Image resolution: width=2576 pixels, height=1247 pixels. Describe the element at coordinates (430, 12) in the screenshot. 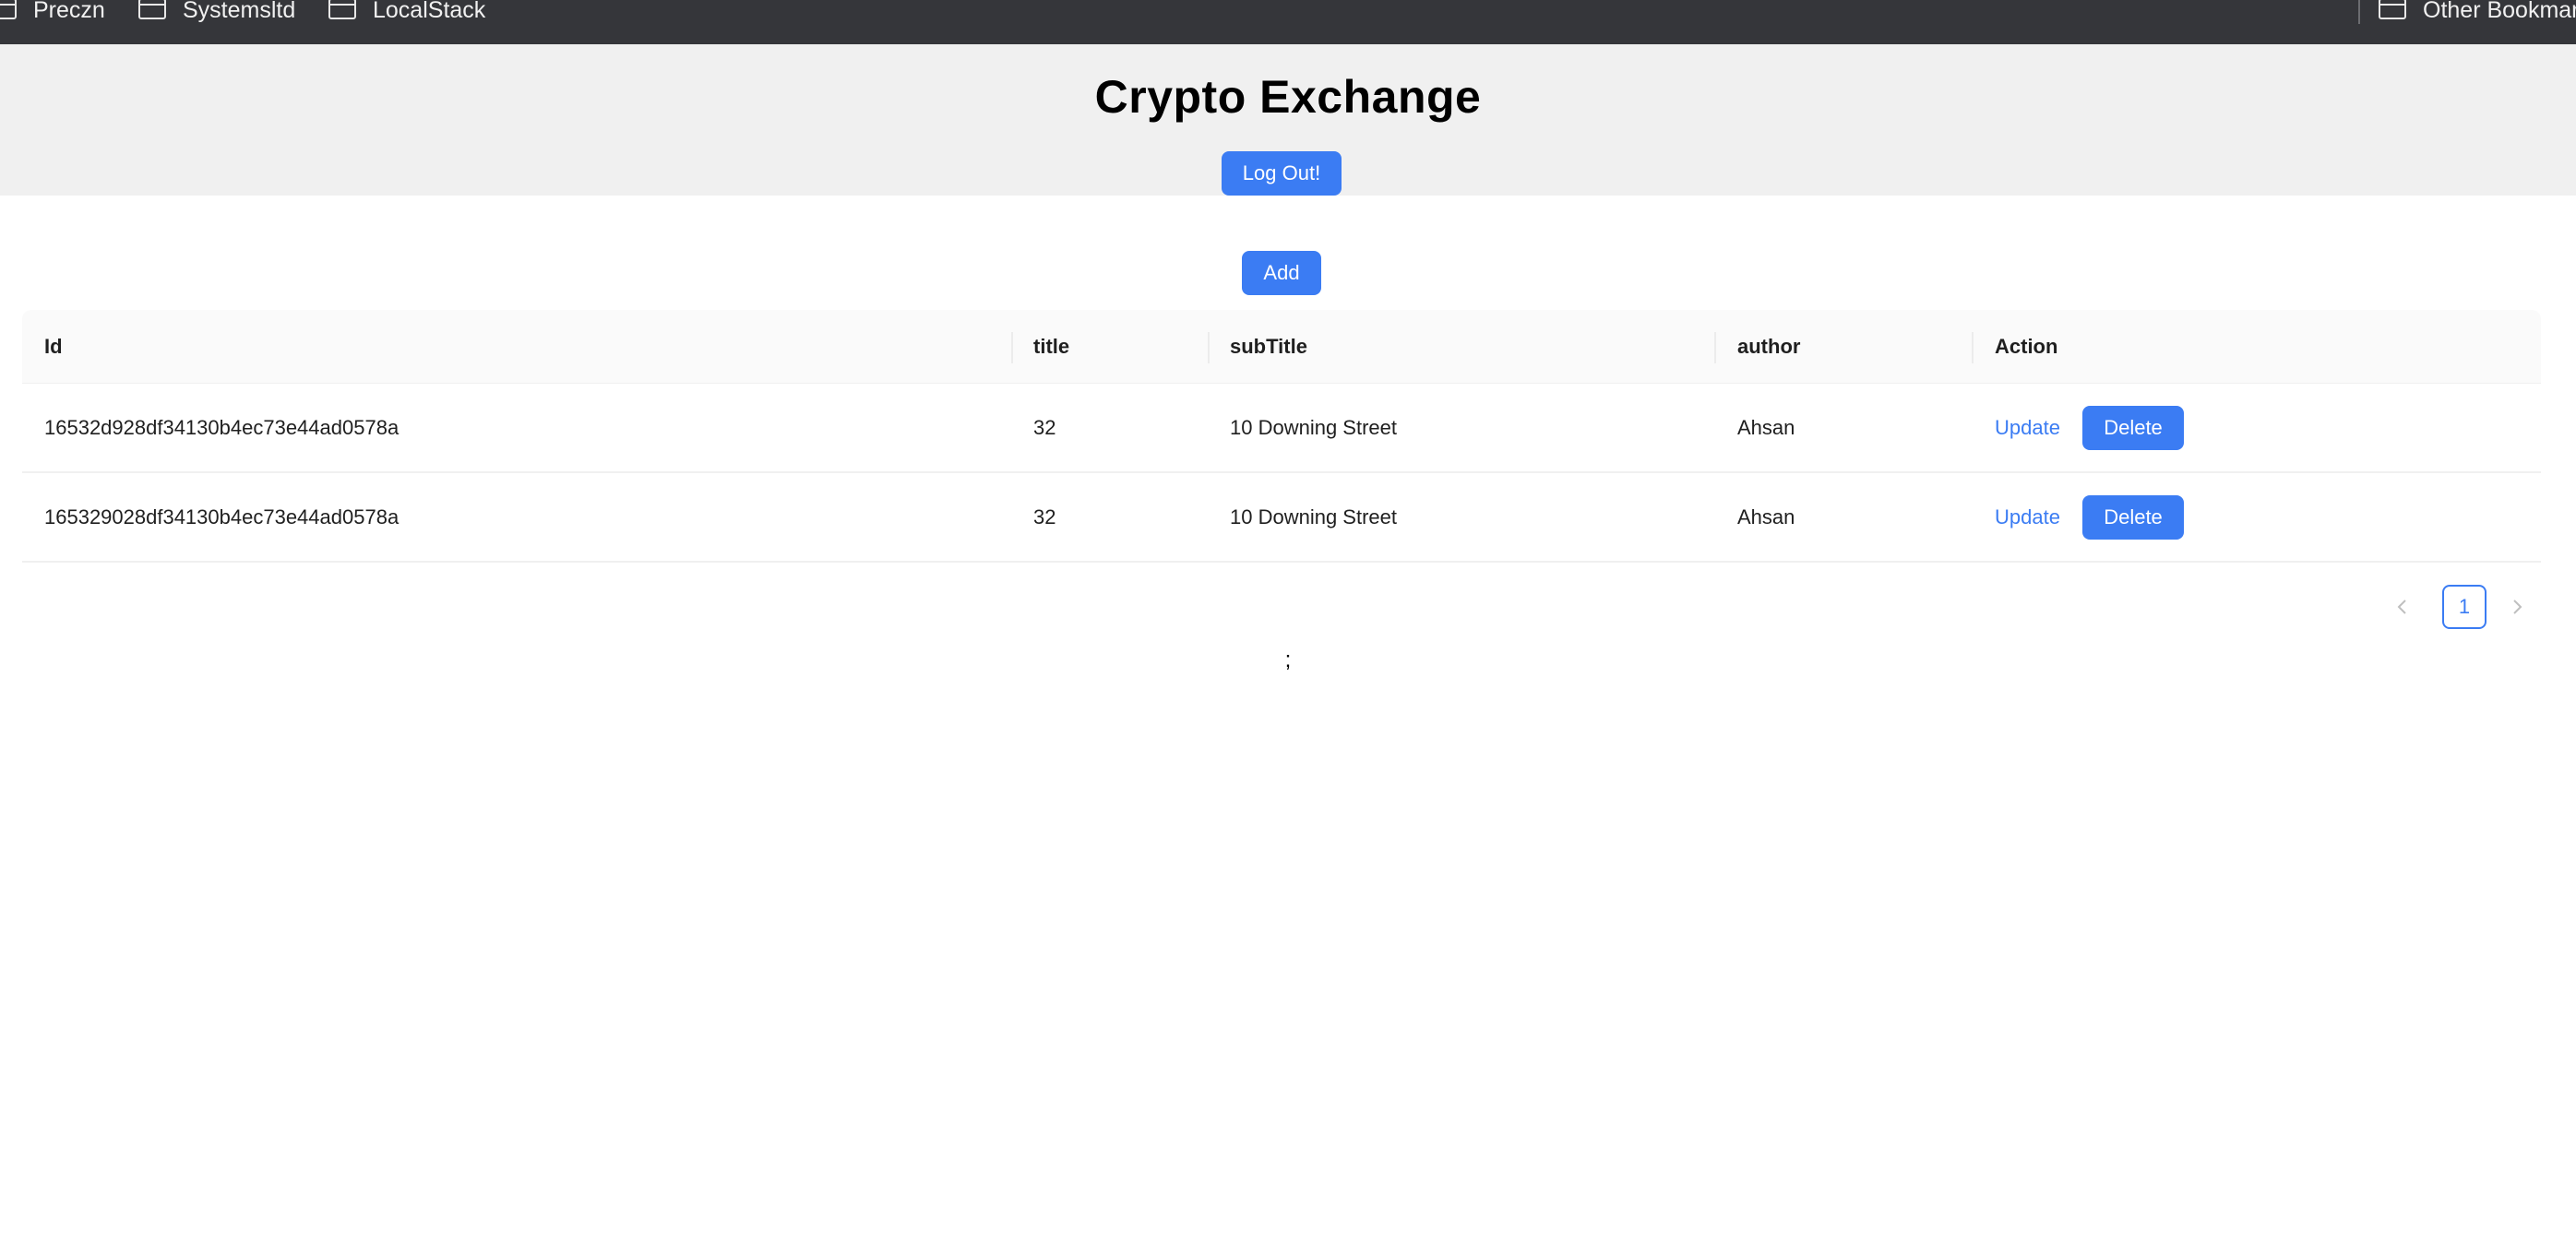

I see `bookmark-label: LocalStack` at that location.